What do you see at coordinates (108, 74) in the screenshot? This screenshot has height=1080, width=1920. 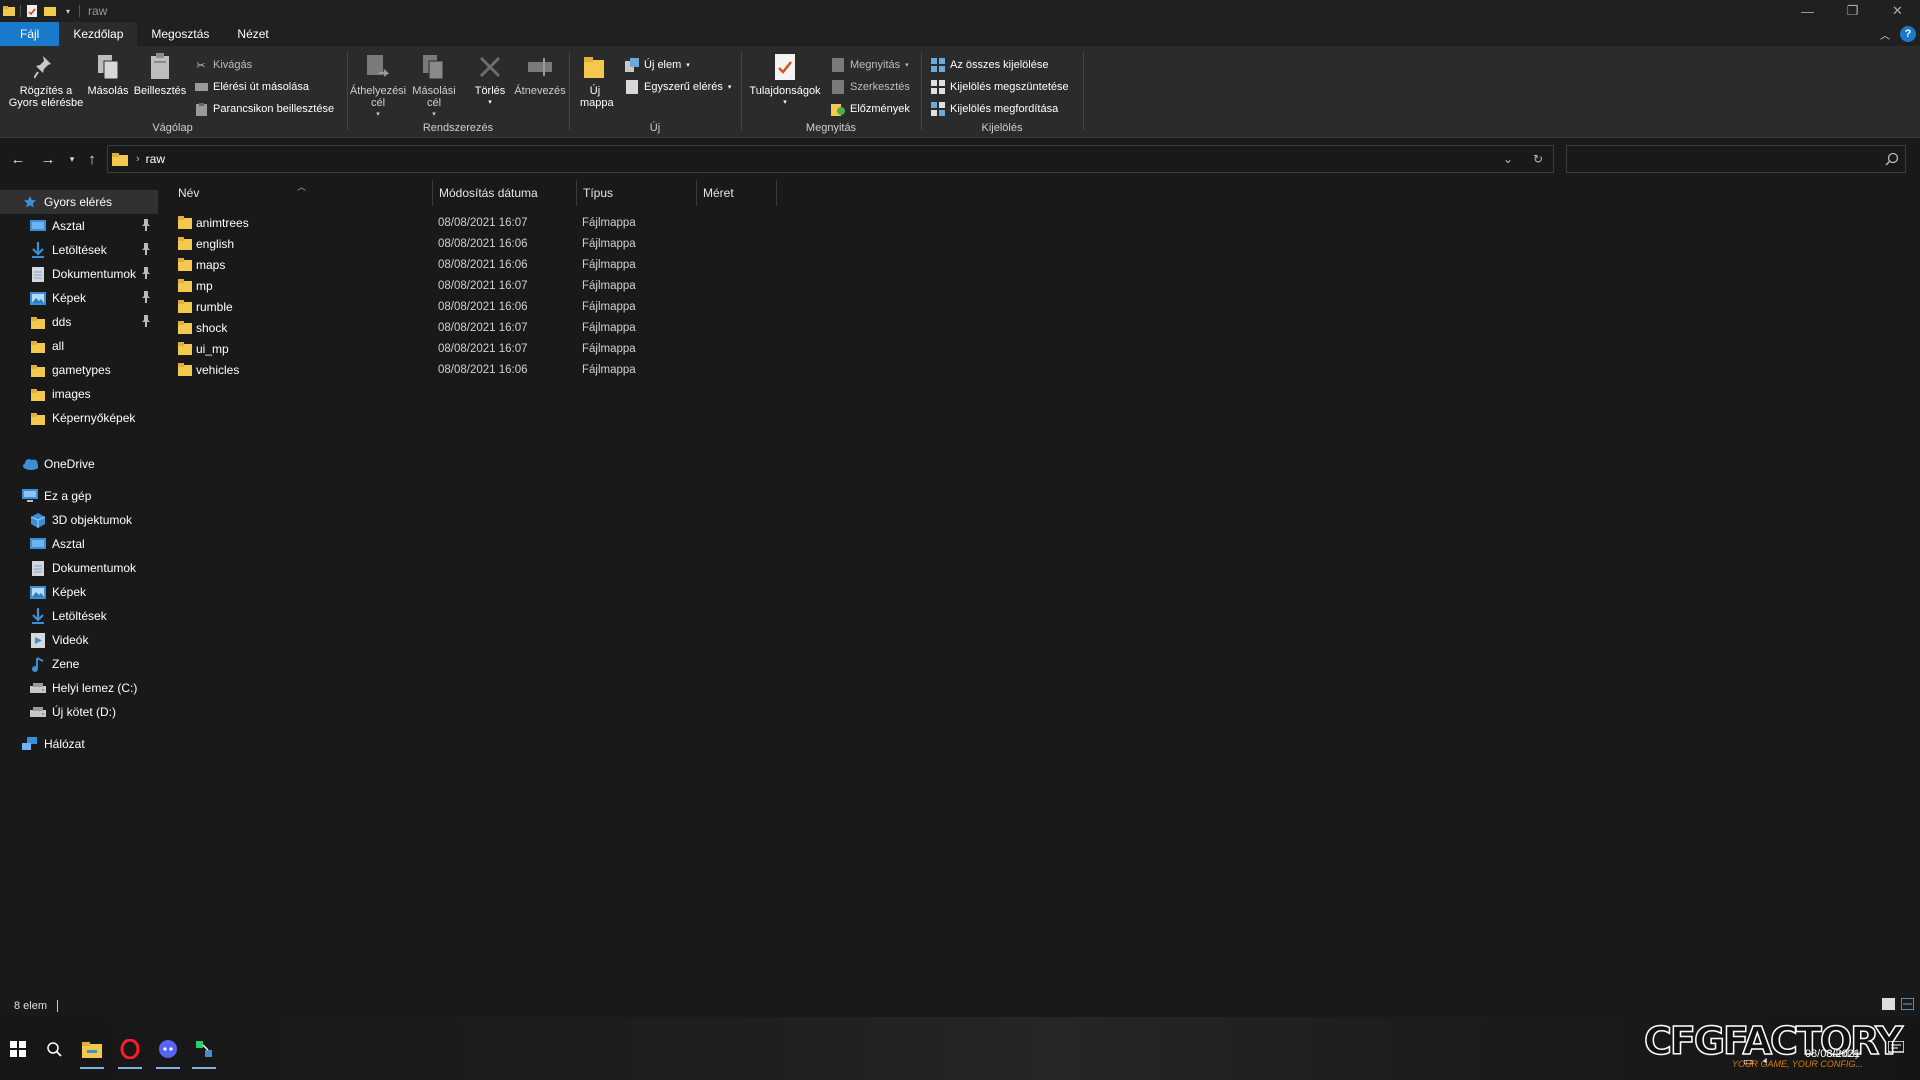 I see `copy-button: Másolás` at bounding box center [108, 74].